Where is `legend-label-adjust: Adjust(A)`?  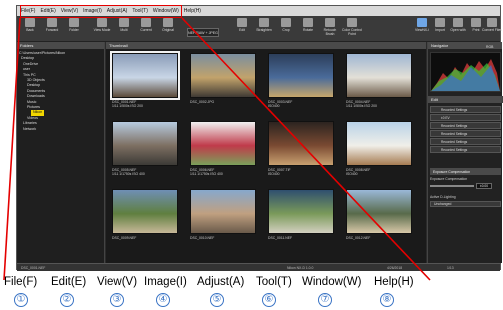 legend-label-adjust: Adjust(A) is located at coordinates (221, 282).